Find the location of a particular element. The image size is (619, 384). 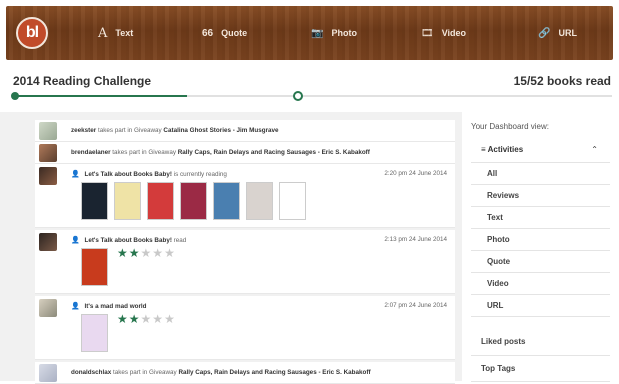

giveaway-link: Catalina Ghost Stories - Jim Musgrave is located at coordinates (220, 130).